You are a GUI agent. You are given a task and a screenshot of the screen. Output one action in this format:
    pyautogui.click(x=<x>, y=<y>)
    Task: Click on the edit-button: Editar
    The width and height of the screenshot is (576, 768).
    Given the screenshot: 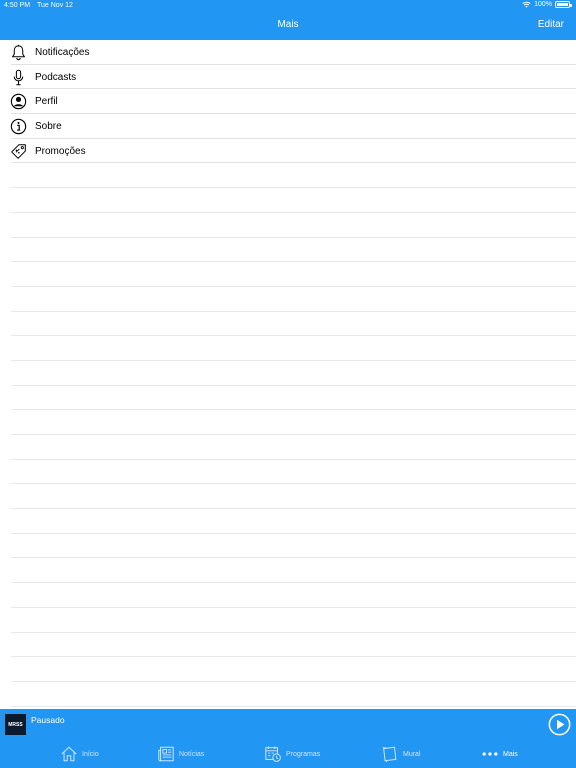 What is the action you would take?
    pyautogui.click(x=551, y=24)
    